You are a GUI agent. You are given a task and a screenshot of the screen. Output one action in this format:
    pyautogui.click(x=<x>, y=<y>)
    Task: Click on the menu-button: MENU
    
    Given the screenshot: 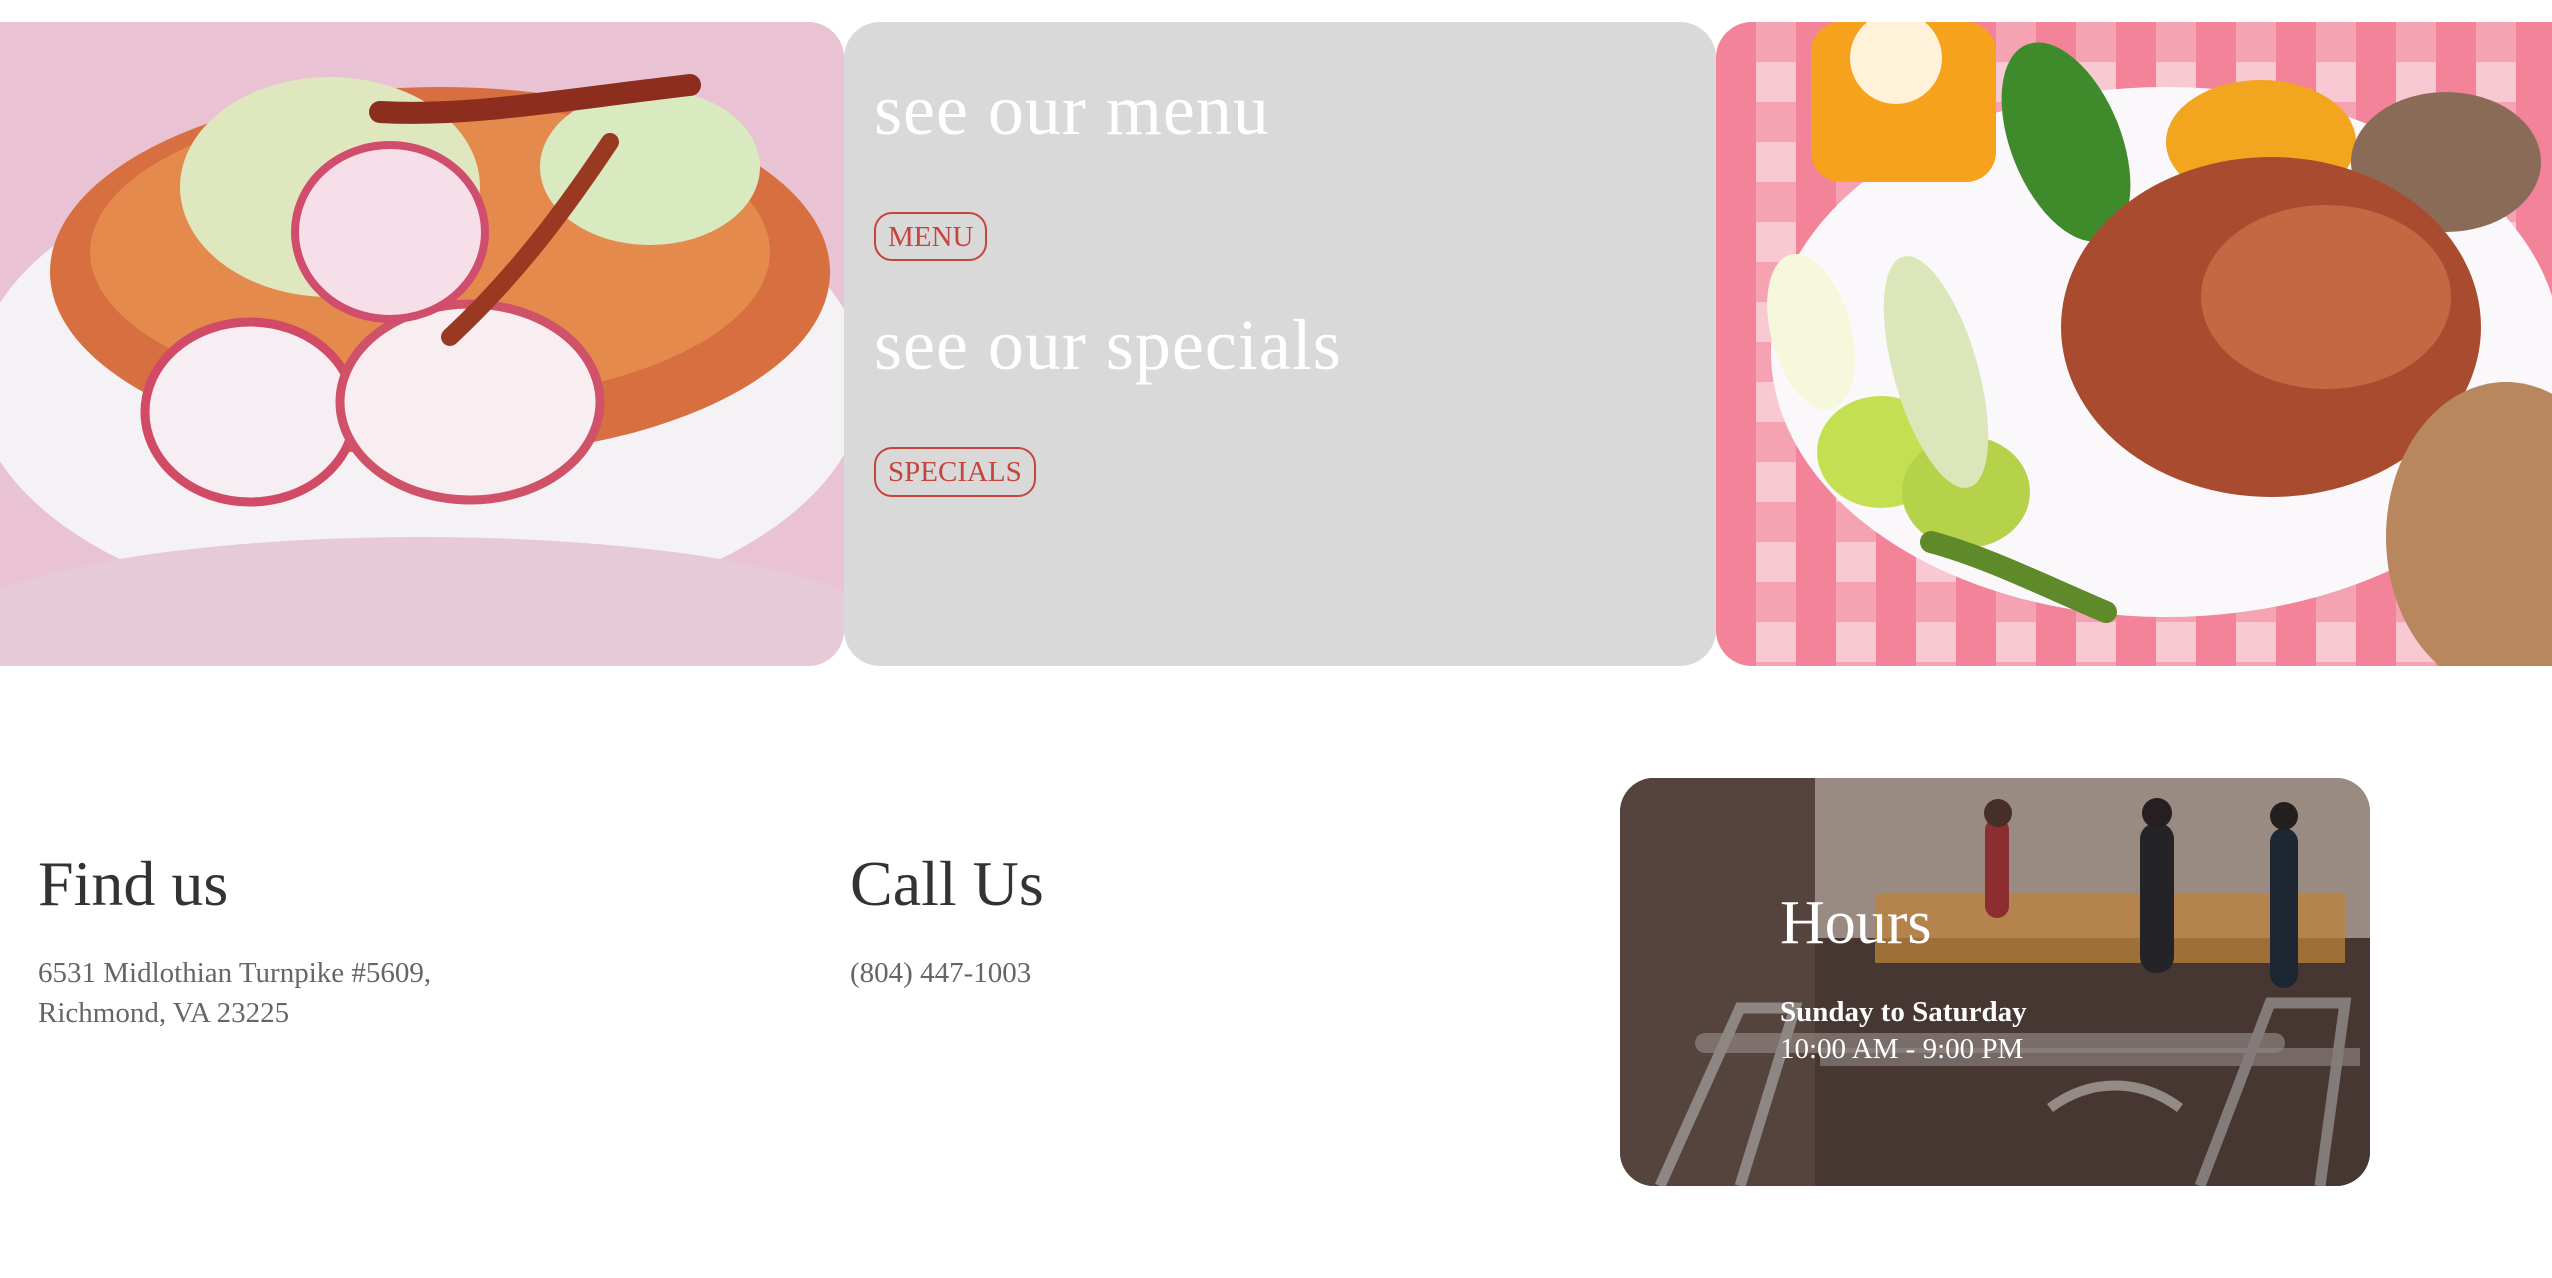 What is the action you would take?
    pyautogui.click(x=931, y=237)
    